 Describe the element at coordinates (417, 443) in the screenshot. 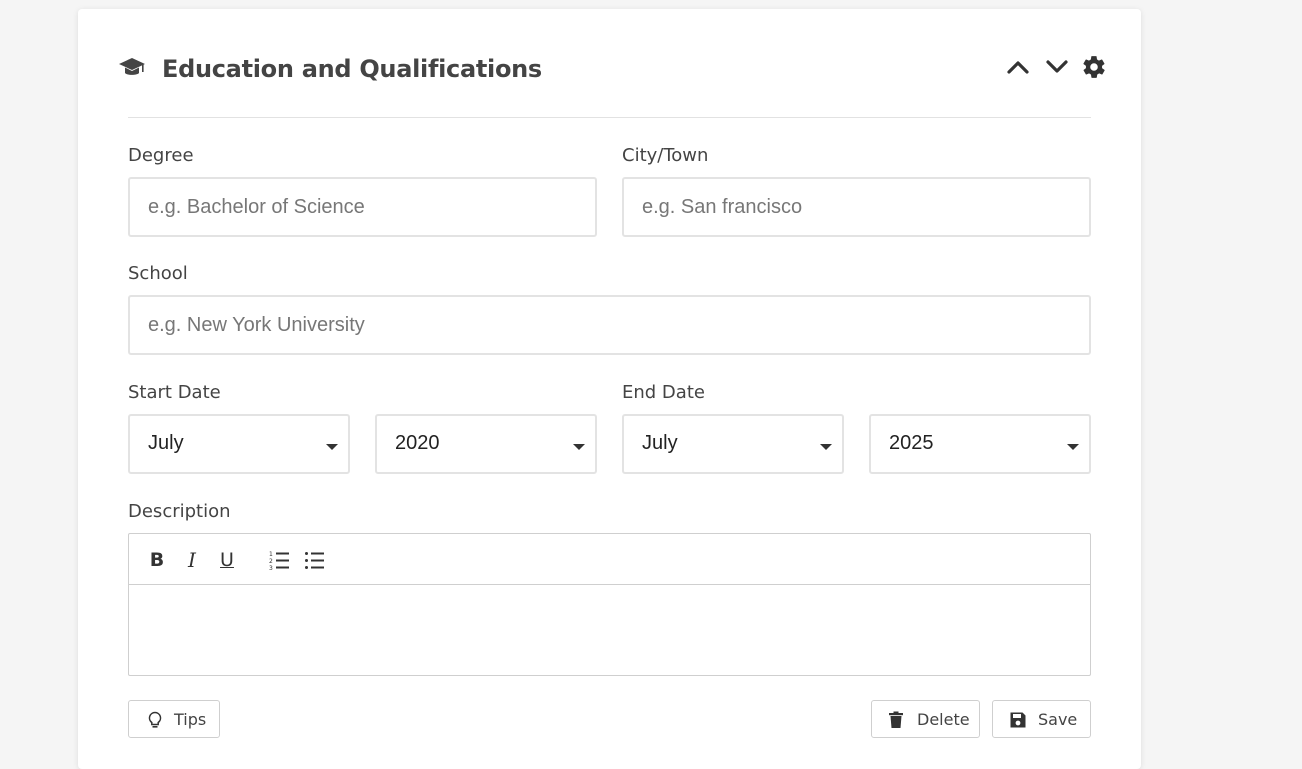

I see `start-year-value: 2020` at that location.